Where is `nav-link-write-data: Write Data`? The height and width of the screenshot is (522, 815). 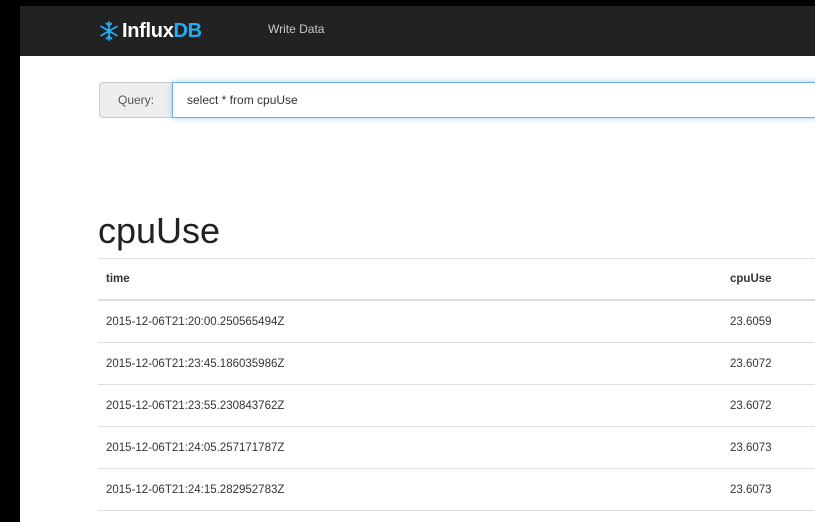
nav-link-write-data: Write Data is located at coordinates (296, 29).